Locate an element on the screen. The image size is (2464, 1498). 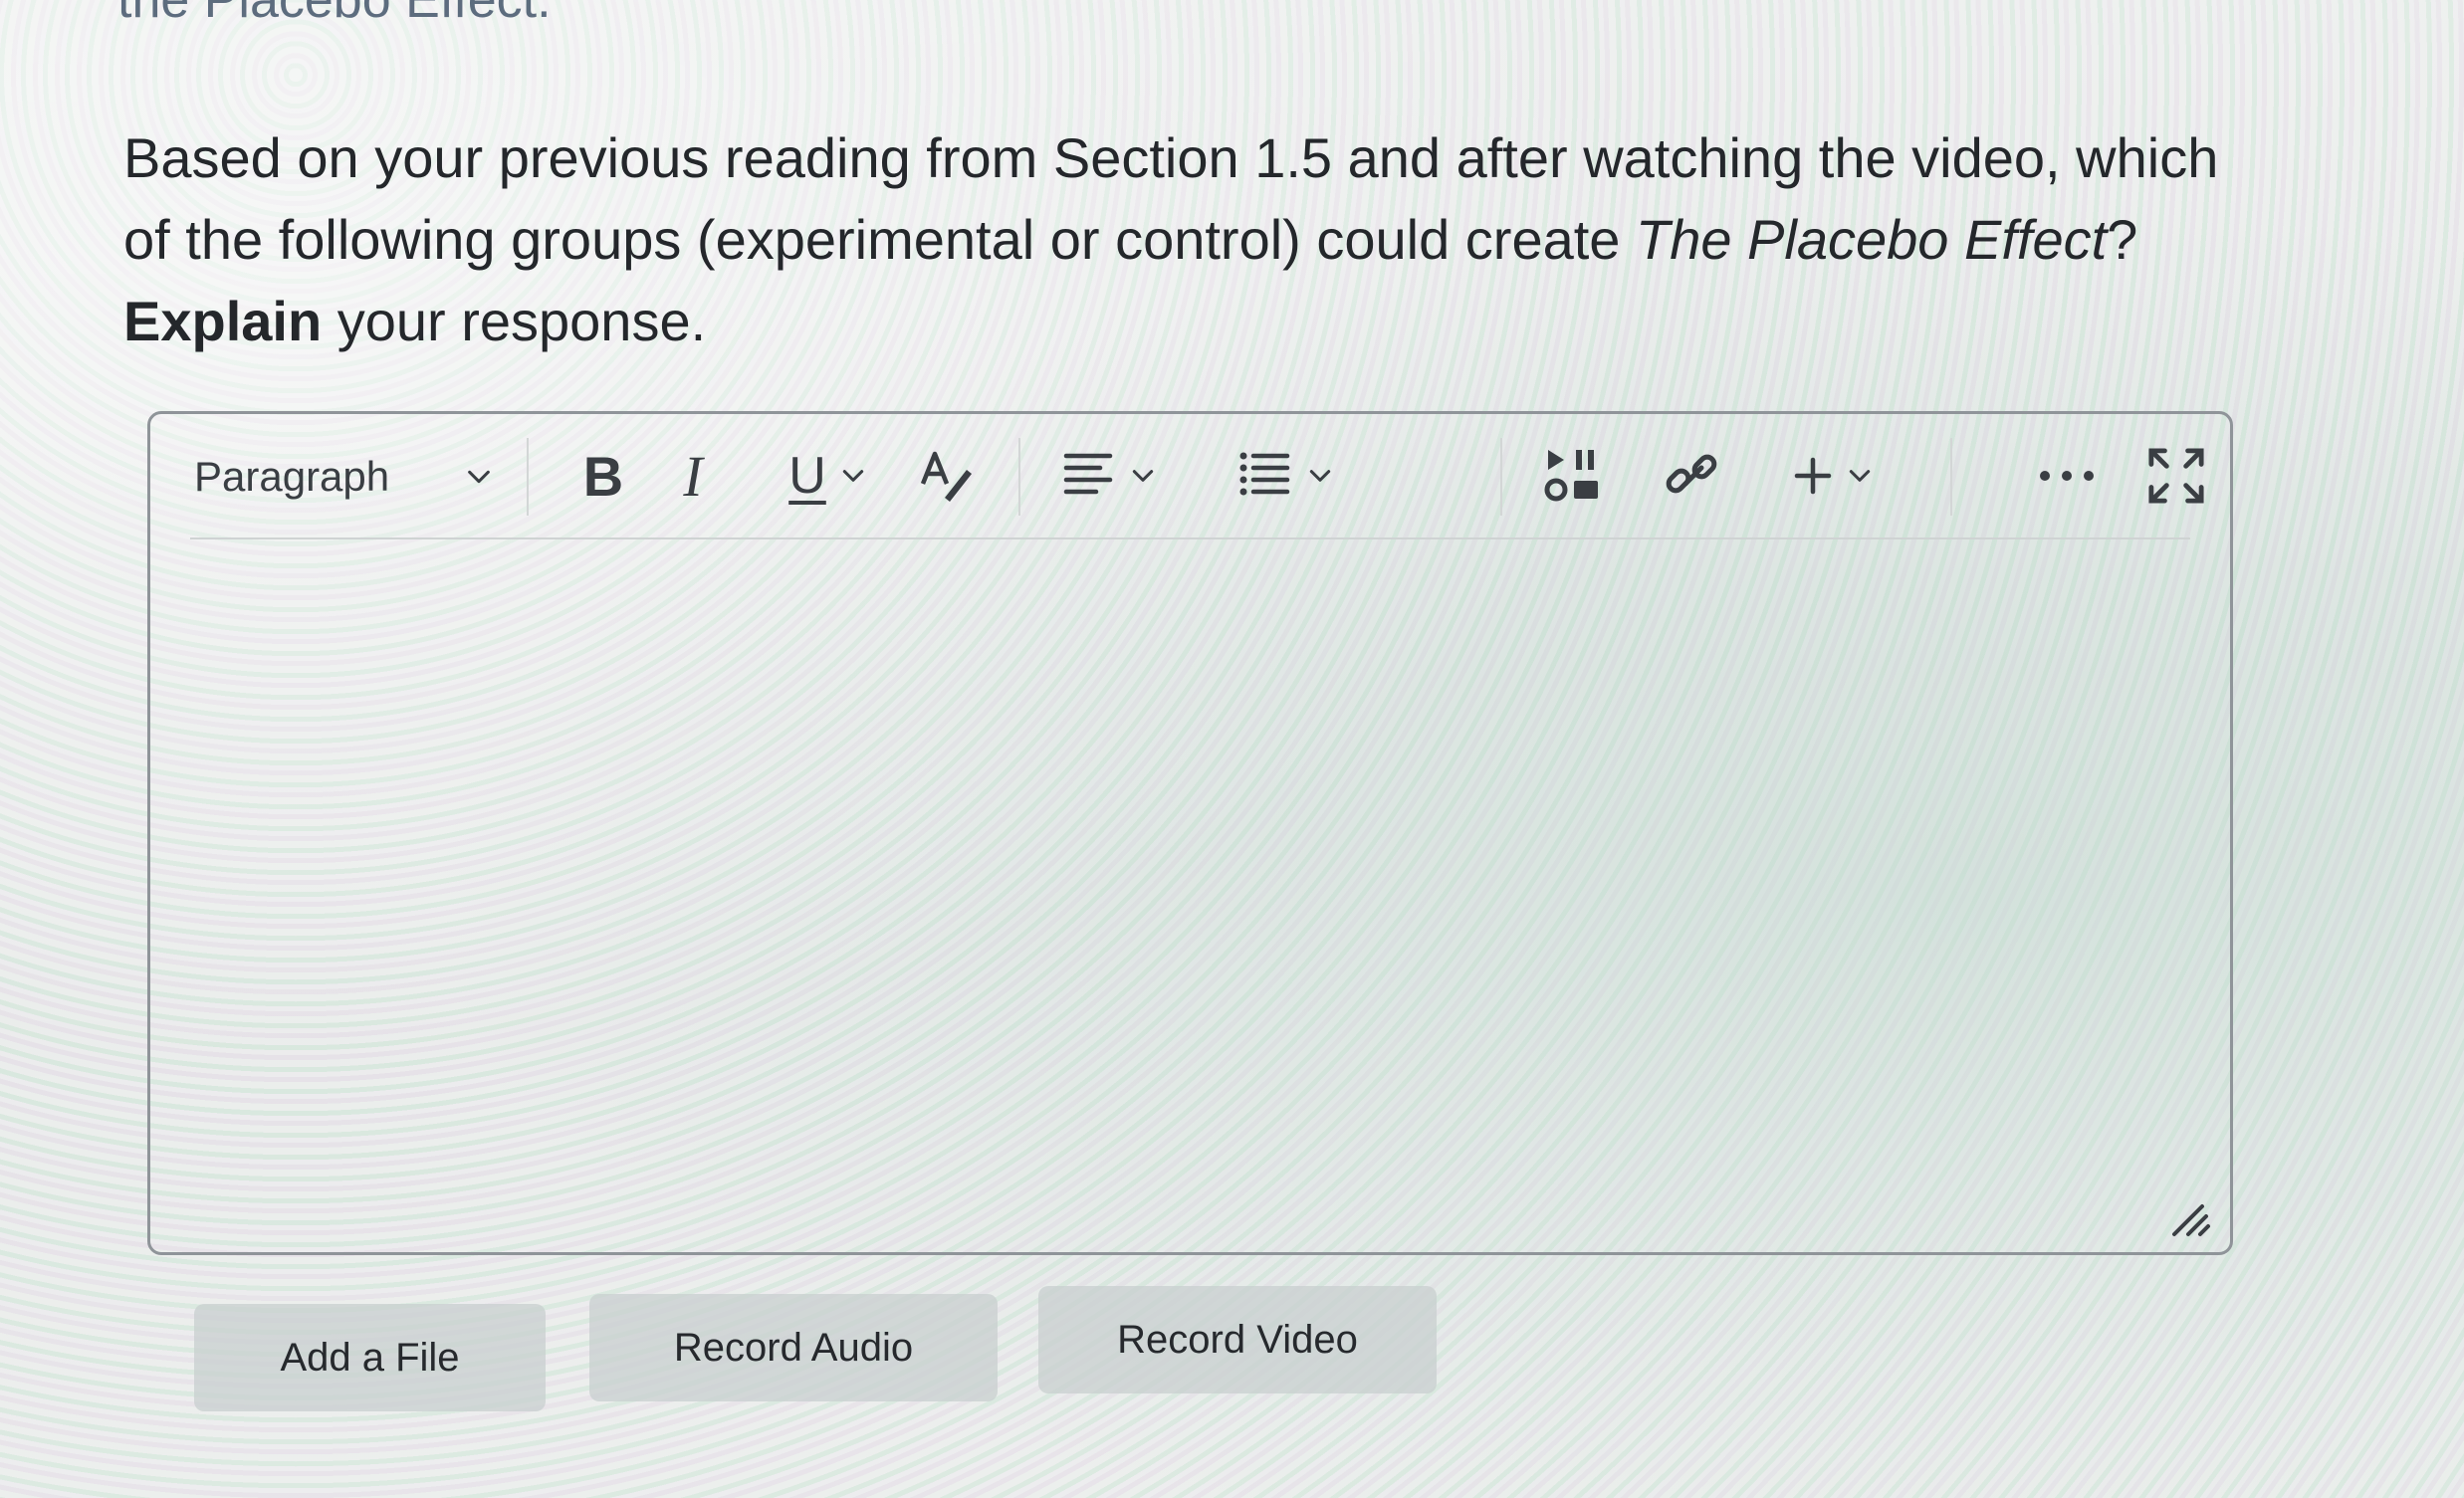
italic-icon: I is located at coordinates (693, 476).